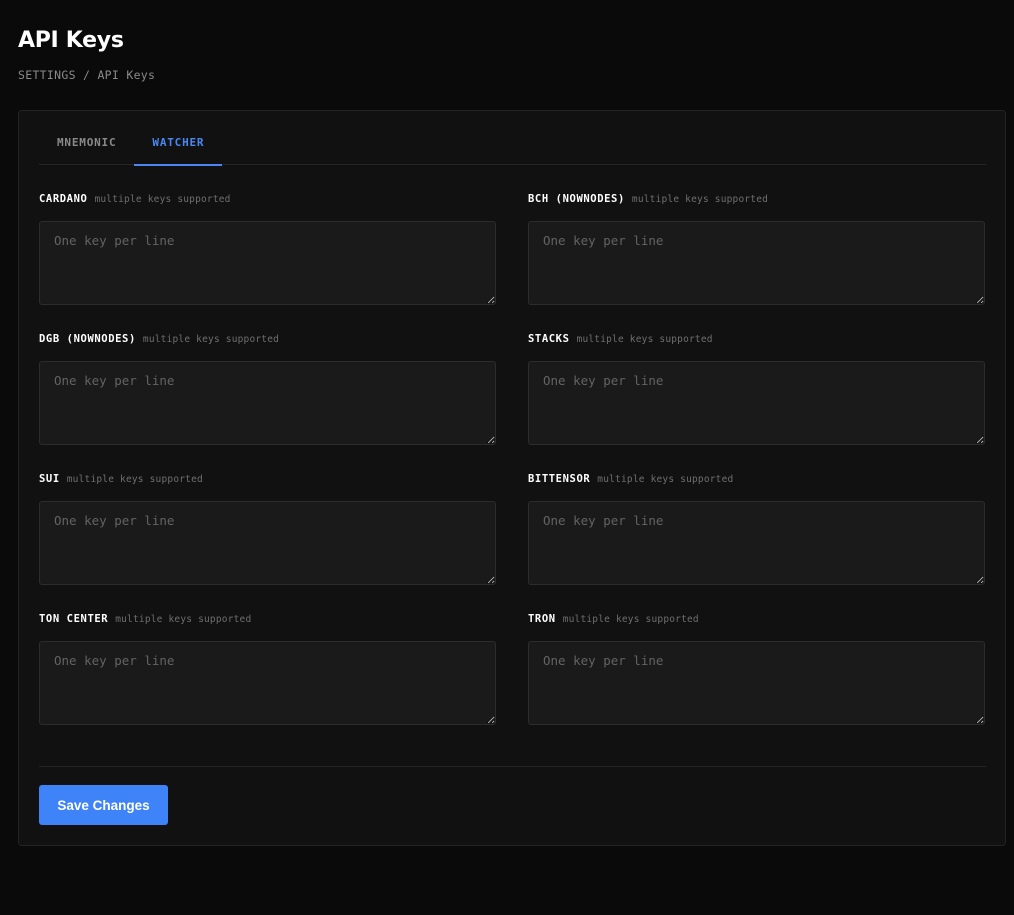  I want to click on field-label: STACKS, so click(549, 339).